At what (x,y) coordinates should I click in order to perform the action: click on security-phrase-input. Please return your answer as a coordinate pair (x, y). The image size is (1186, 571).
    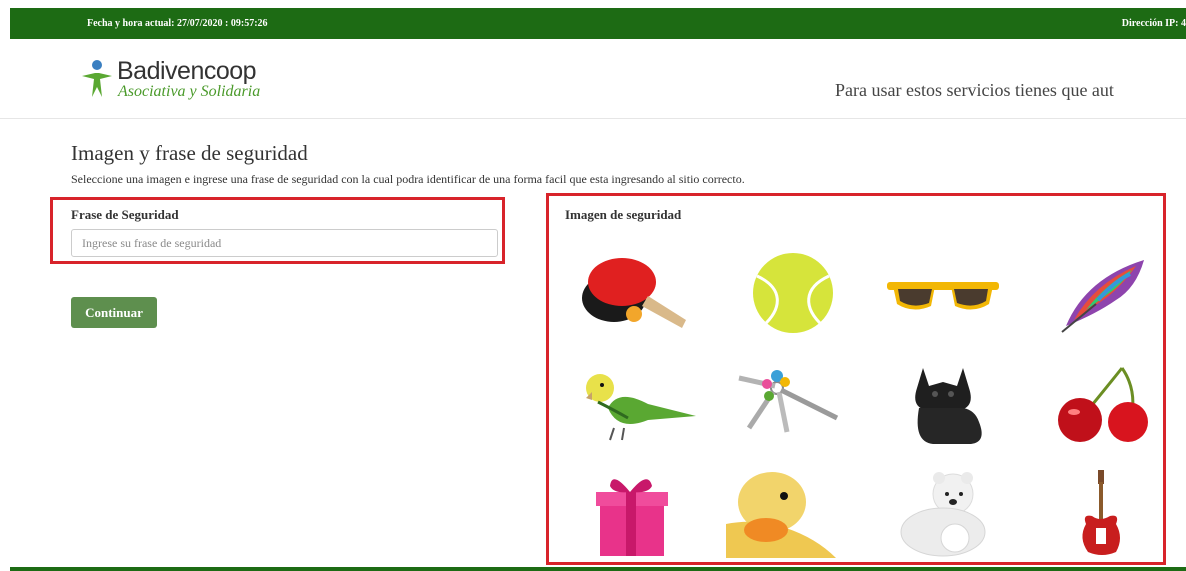
    Looking at the image, I should click on (284, 243).